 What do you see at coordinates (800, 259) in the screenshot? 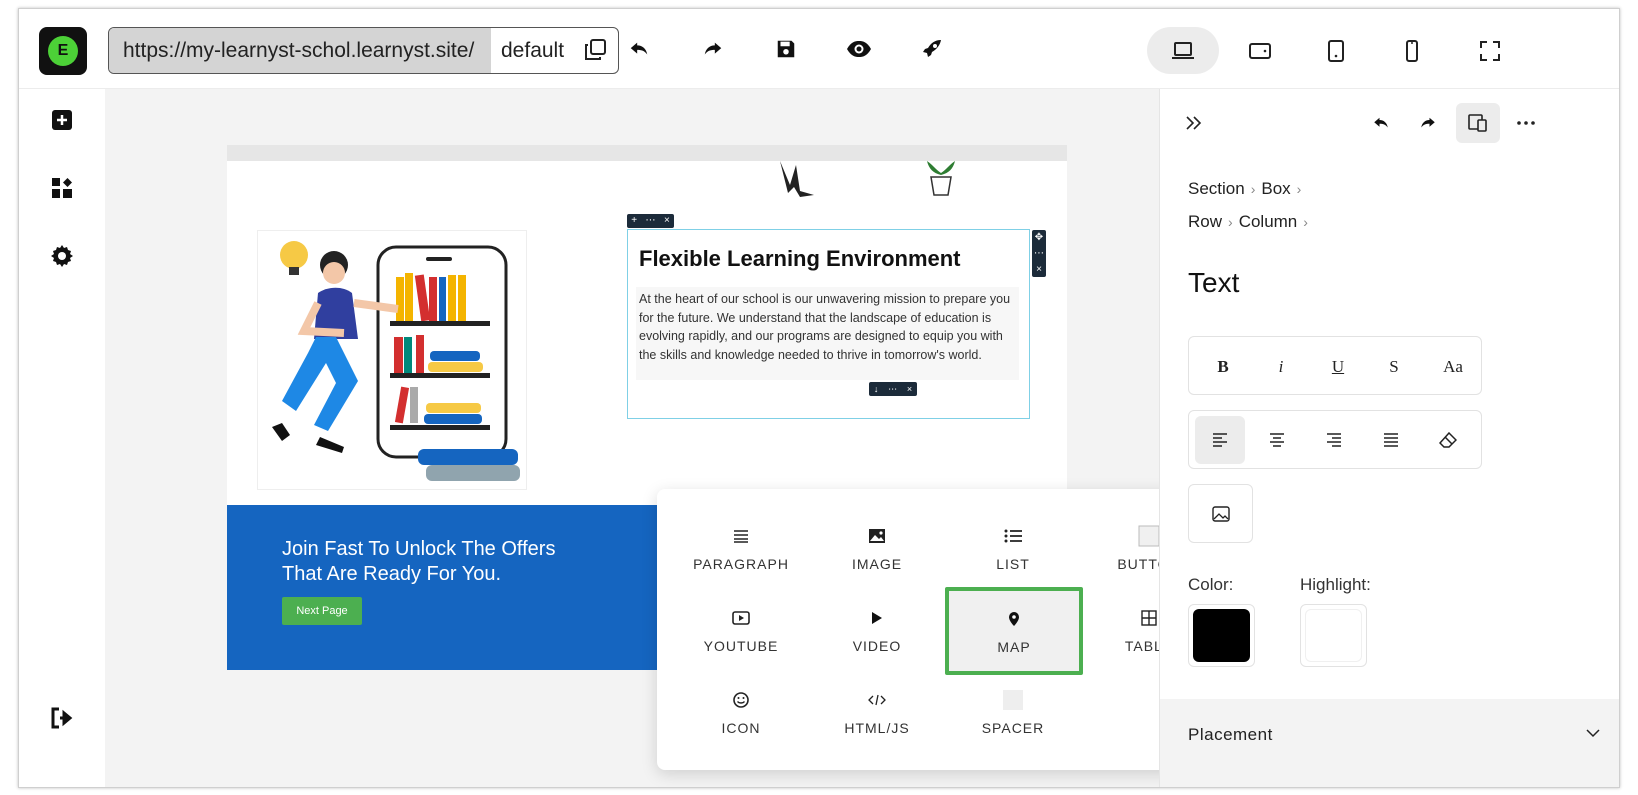
I see `section-heading: Flexible Learning Environment` at bounding box center [800, 259].